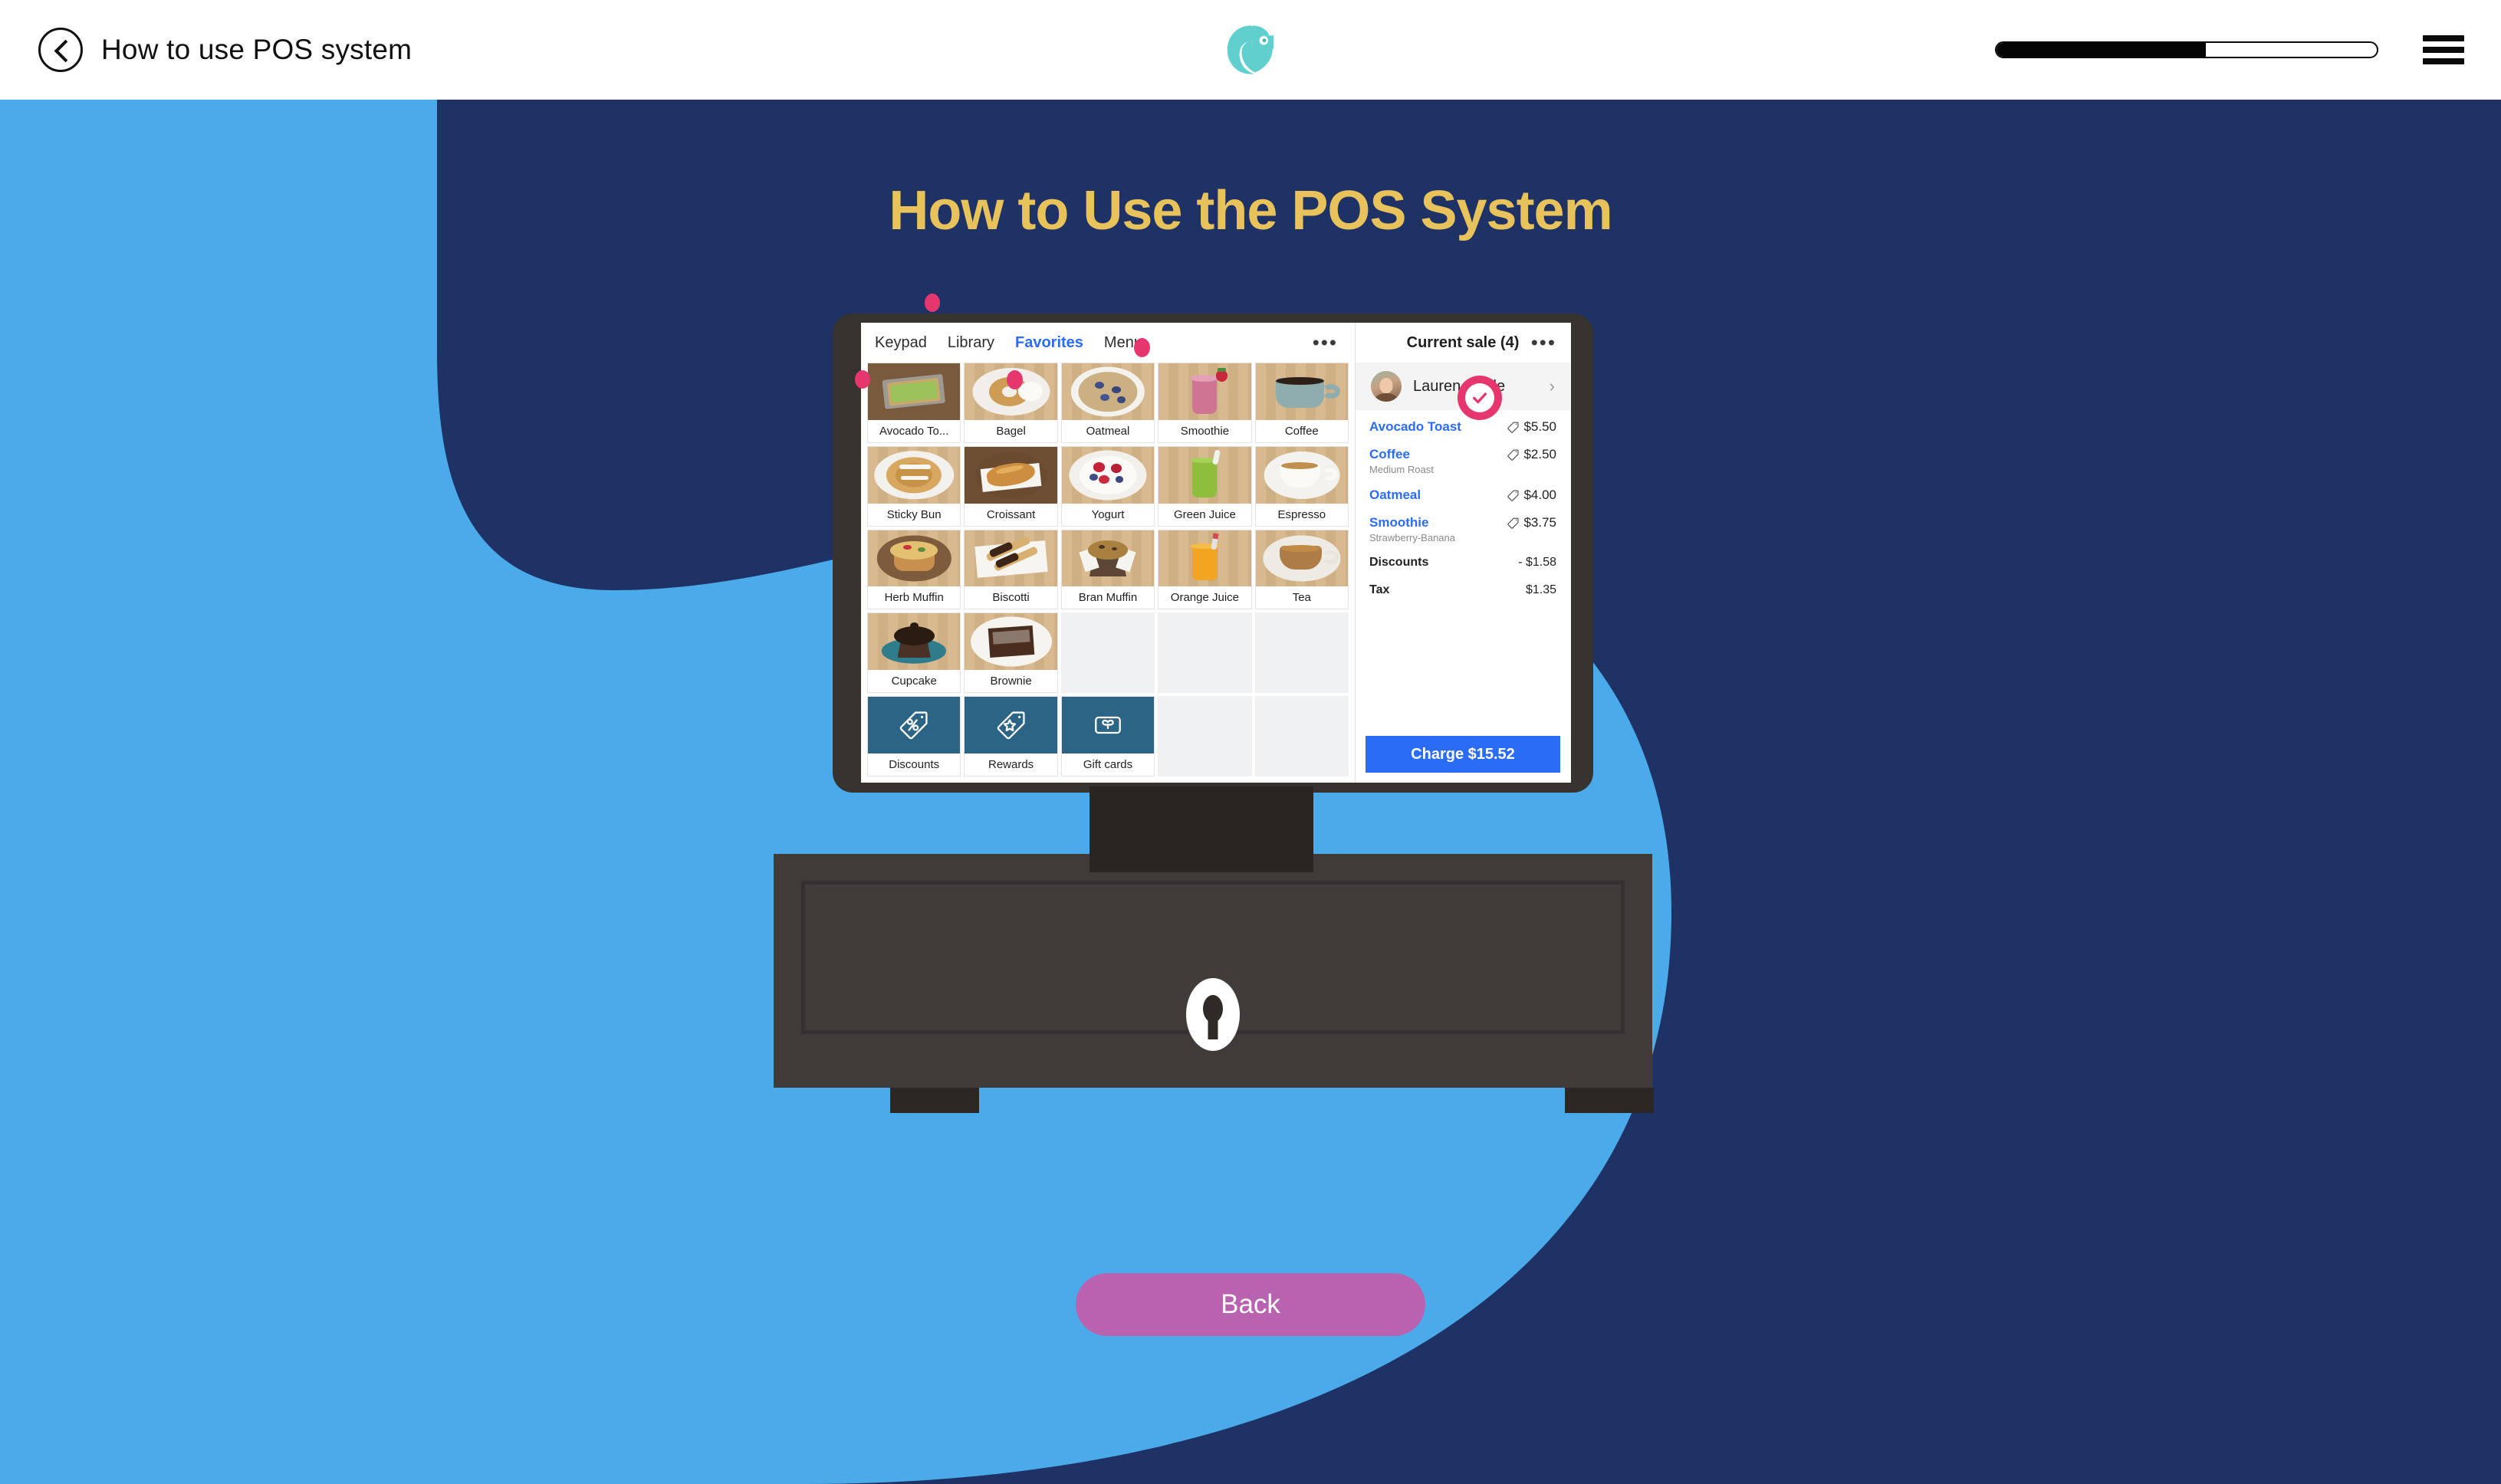 Image resolution: width=2501 pixels, height=1484 pixels. I want to click on tile-image-brownie, so click(1011, 642).